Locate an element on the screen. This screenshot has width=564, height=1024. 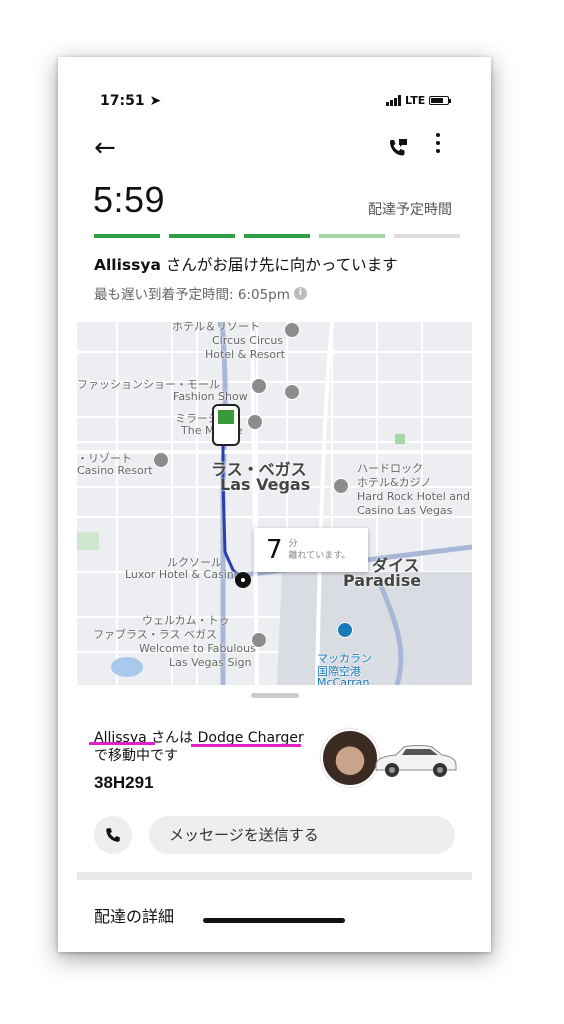
latest-arrival: 最も遅い到着予定時間: 6:05pm i is located at coordinates (200, 293).